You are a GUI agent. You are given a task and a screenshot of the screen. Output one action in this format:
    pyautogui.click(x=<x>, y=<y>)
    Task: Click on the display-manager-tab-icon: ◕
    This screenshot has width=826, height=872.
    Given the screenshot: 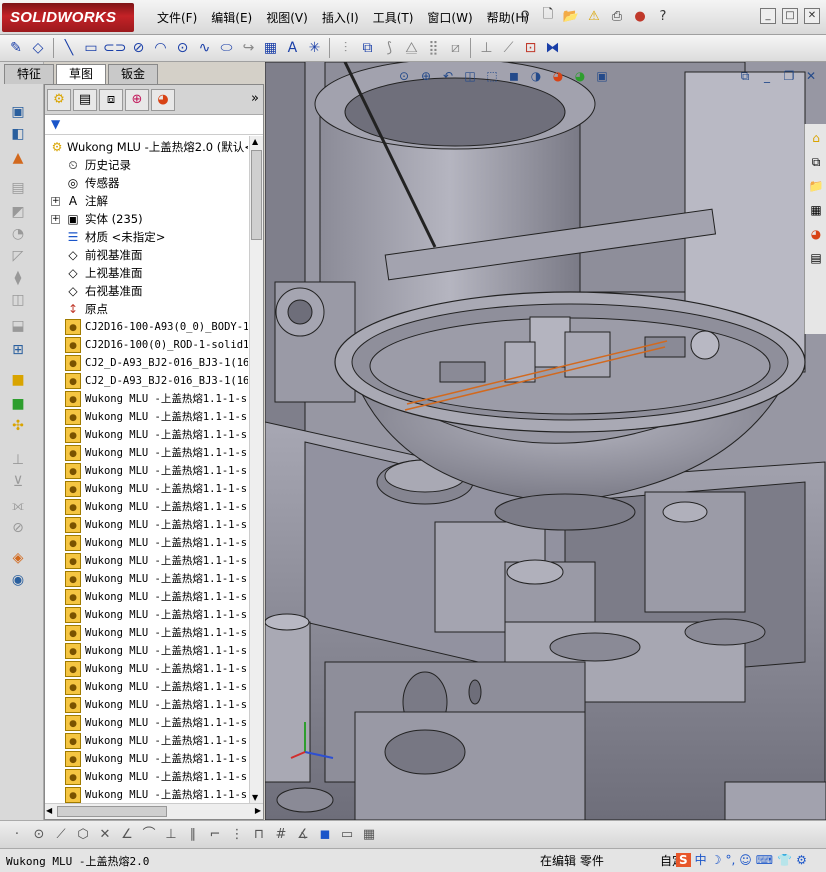 What is the action you would take?
    pyautogui.click(x=163, y=100)
    